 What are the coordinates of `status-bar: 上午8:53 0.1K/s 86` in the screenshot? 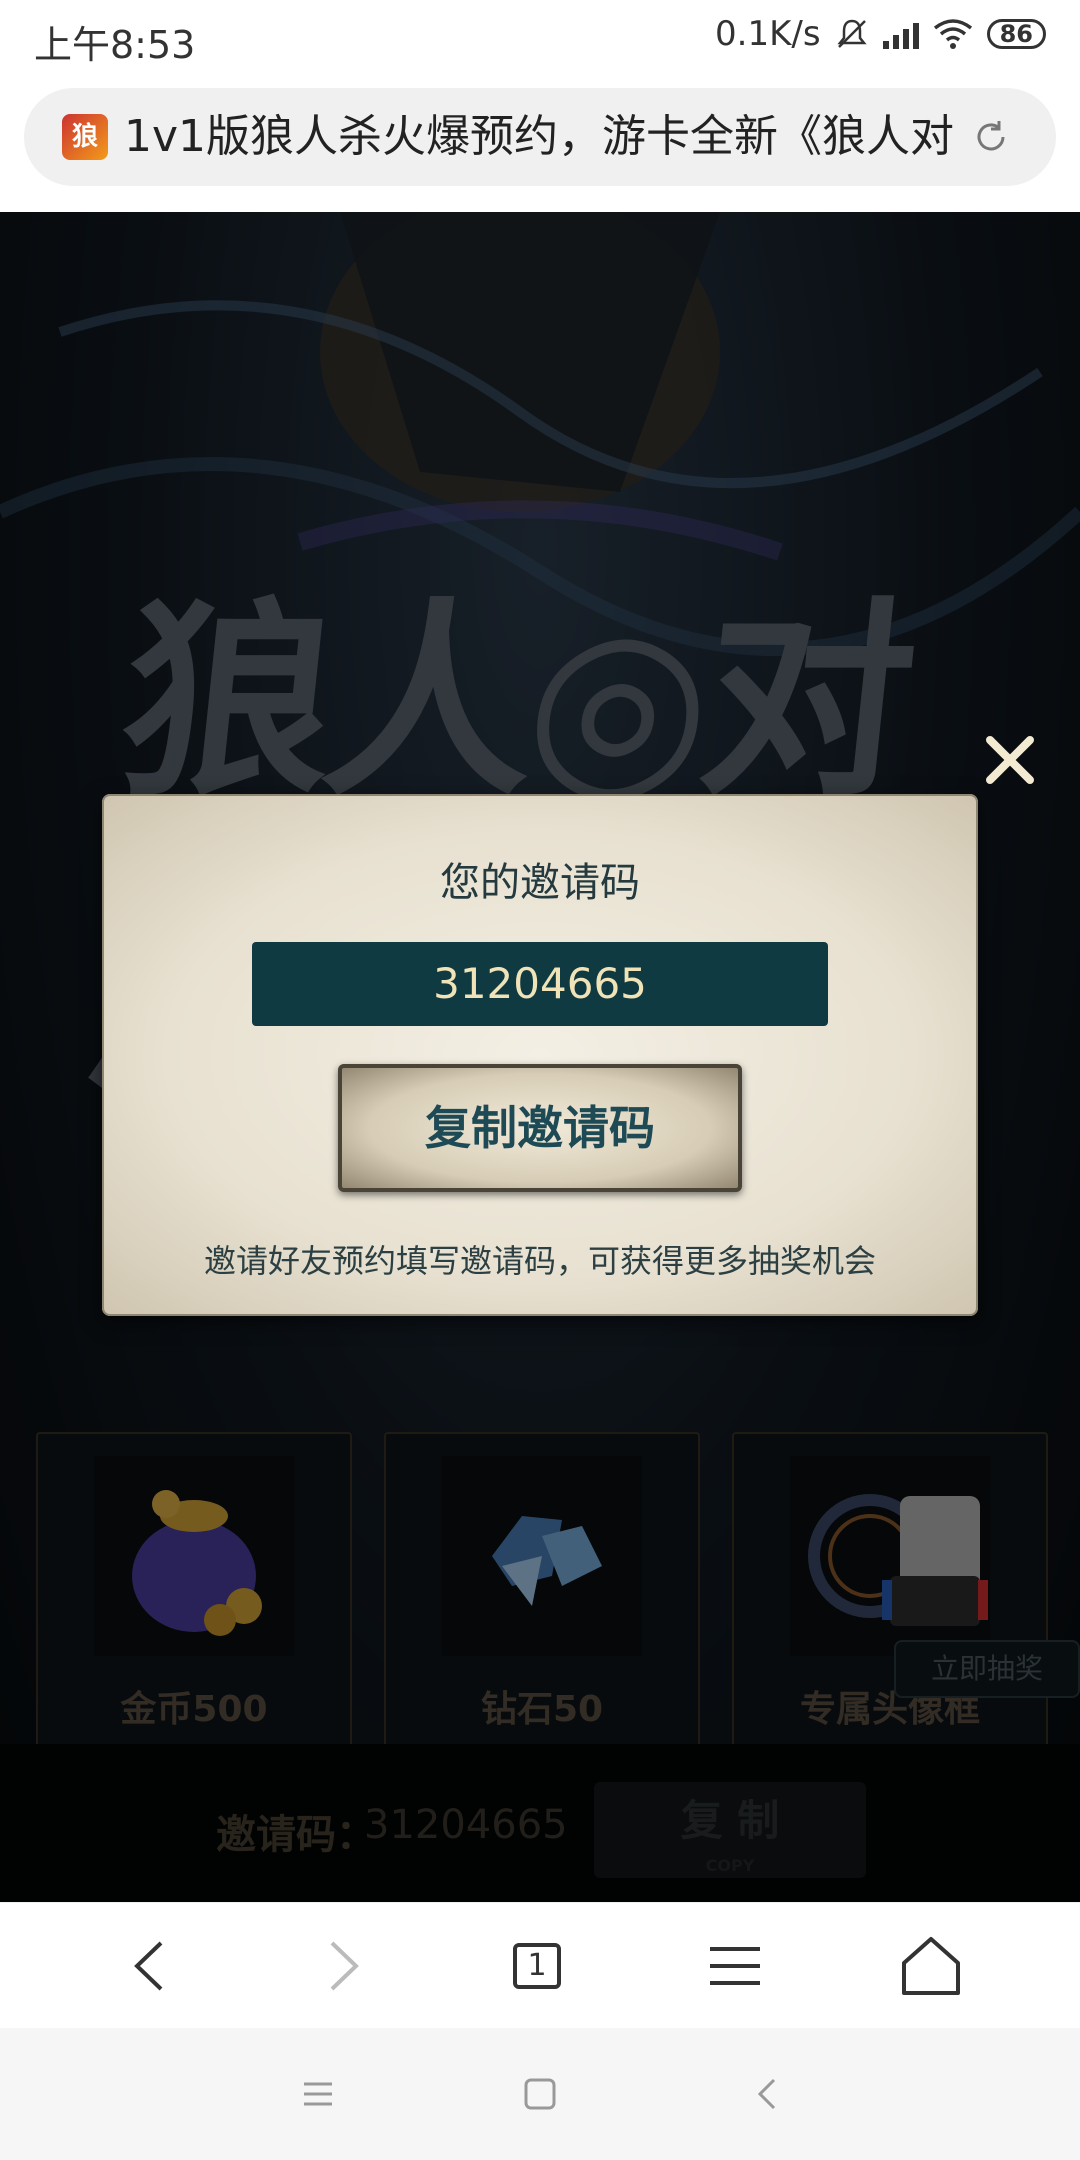 It's located at (540, 39).